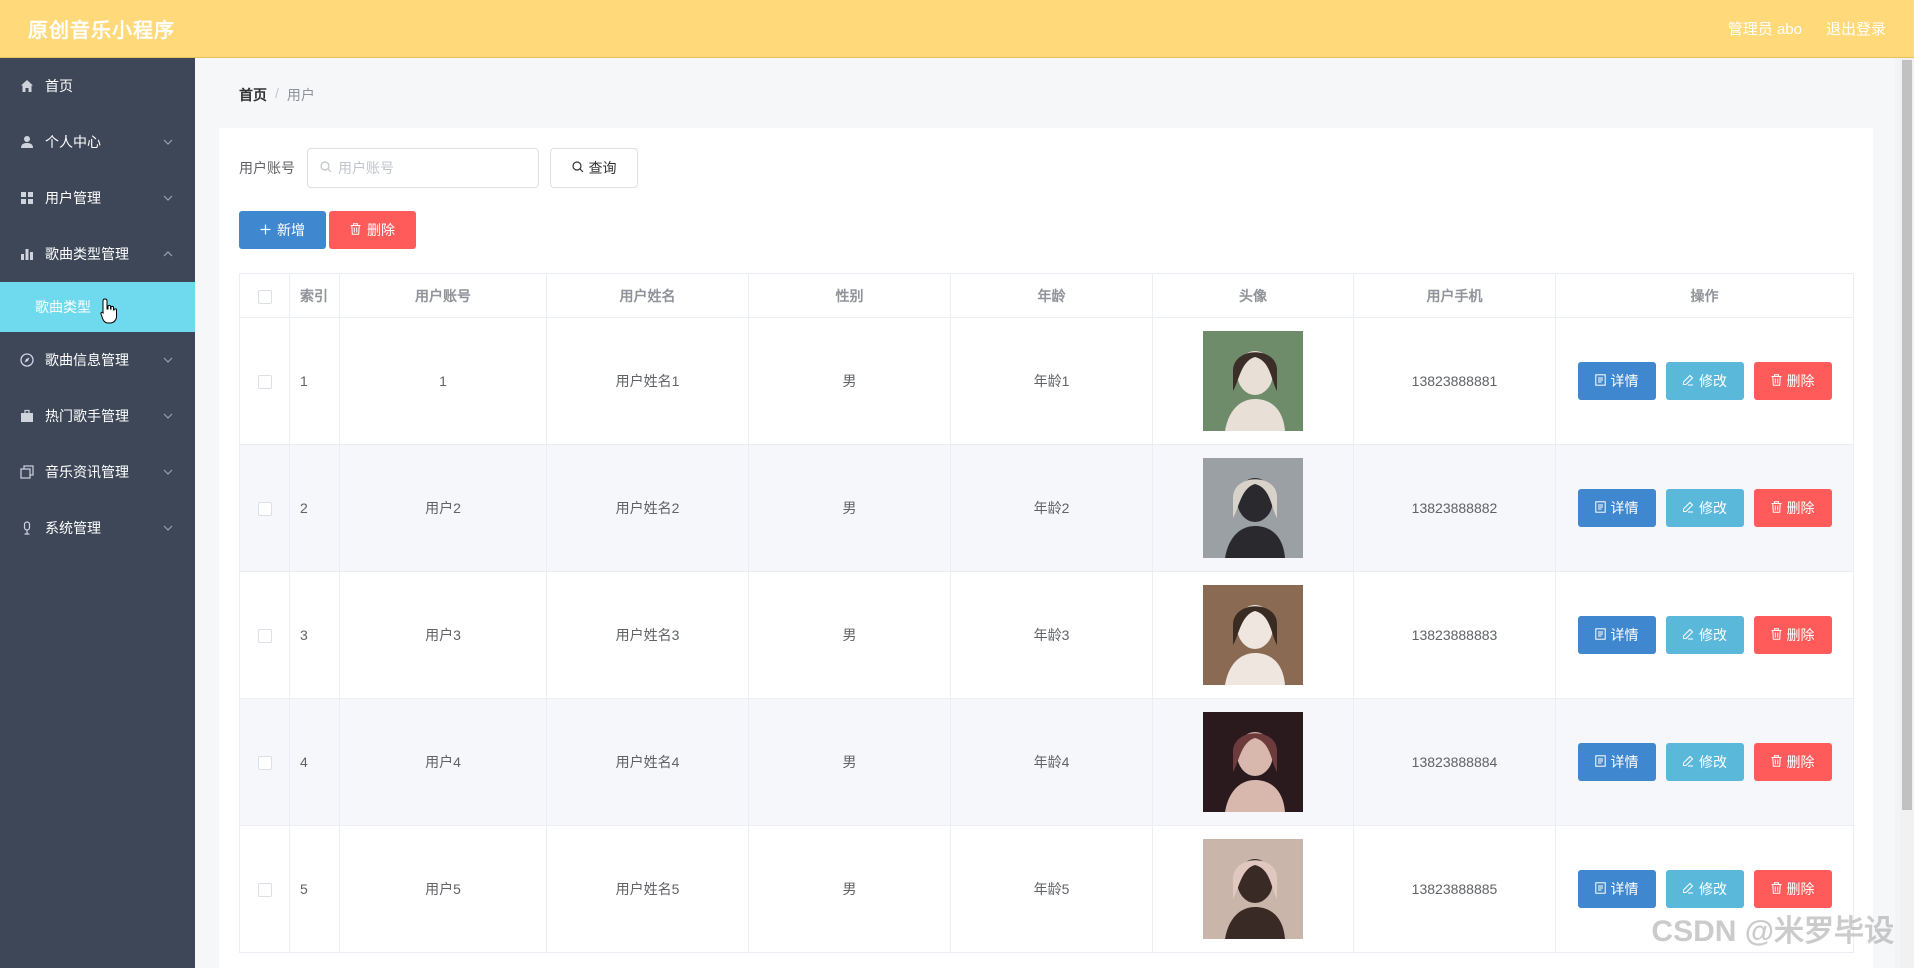 The image size is (1914, 968). Describe the element at coordinates (168, 254) in the screenshot. I see `chevron-up-icon` at that location.